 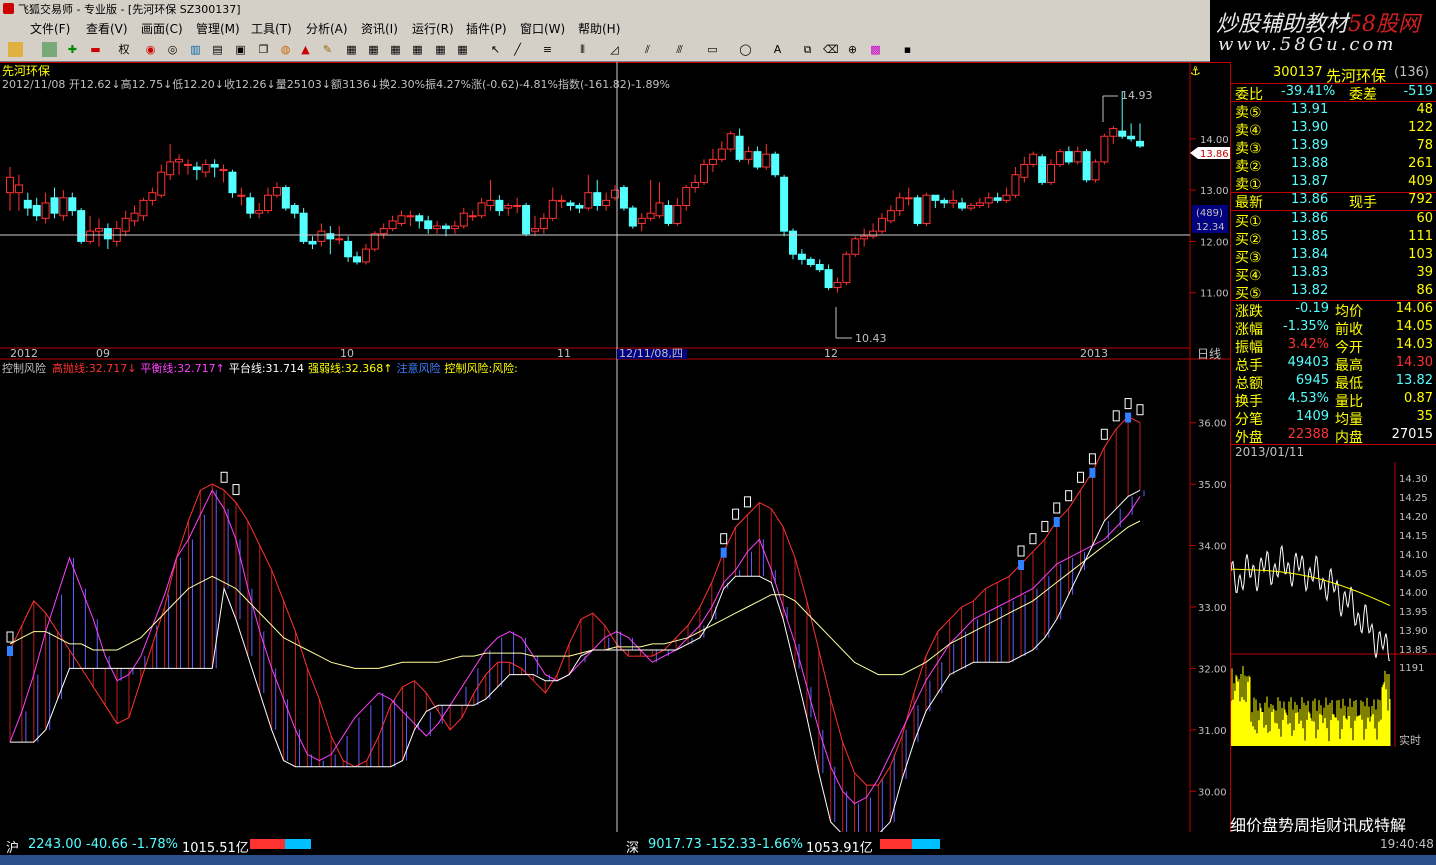 I want to click on warning-marker-fill, so click(x=1092, y=472).